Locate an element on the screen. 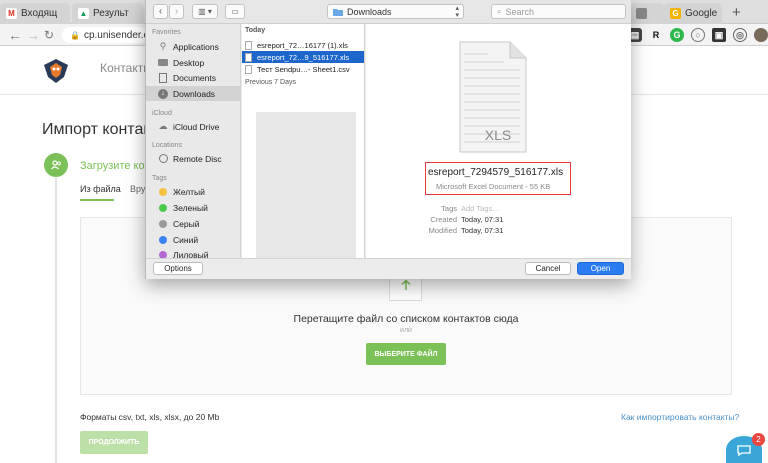 Image resolution: width=768 pixels, height=463 pixels. step-line is located at coordinates (56, 320).